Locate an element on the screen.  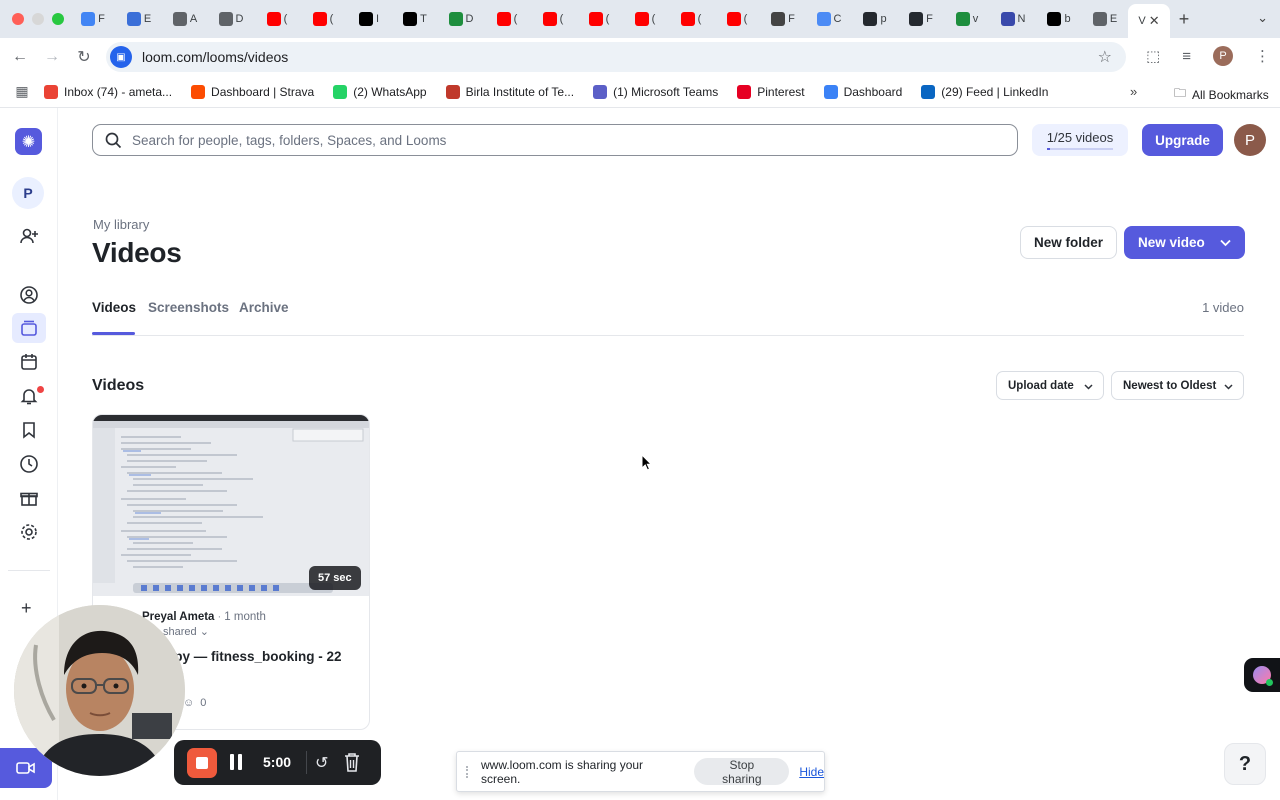
history-clock-icon is located at coordinates (29, 464).